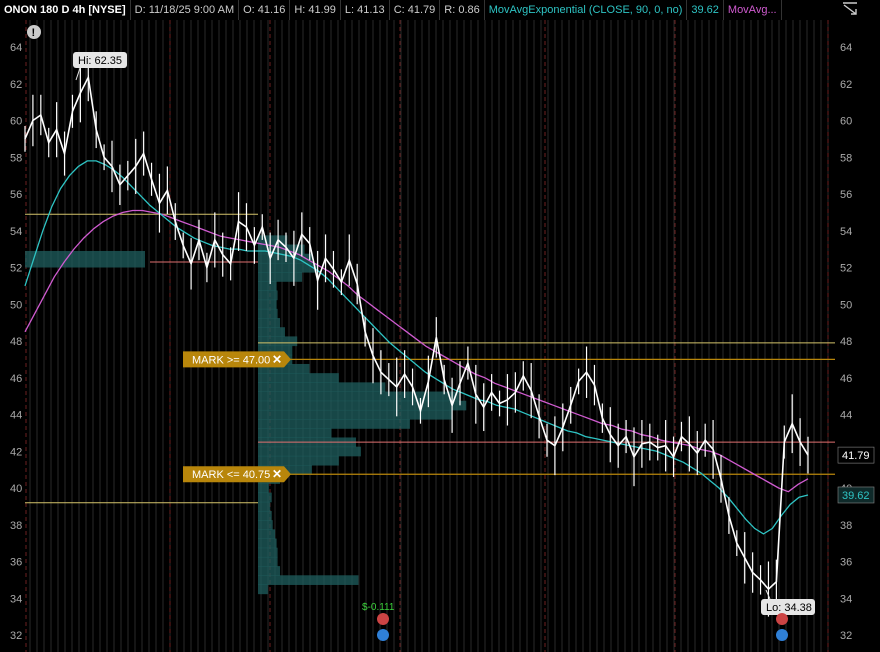  What do you see at coordinates (378, 607) in the screenshot?
I see `dividend-label: $-0.111` at bounding box center [378, 607].